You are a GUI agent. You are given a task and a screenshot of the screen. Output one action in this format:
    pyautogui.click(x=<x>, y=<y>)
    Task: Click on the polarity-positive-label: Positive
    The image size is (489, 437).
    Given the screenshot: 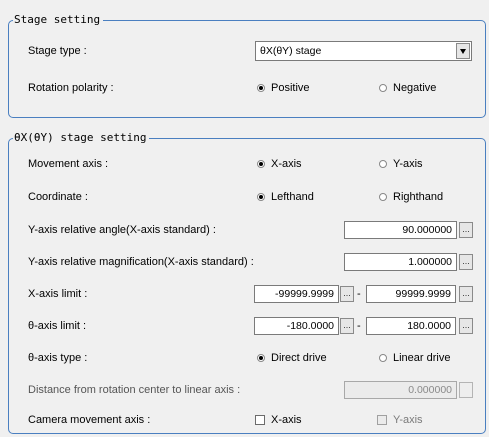 What is the action you would take?
    pyautogui.click(x=290, y=88)
    